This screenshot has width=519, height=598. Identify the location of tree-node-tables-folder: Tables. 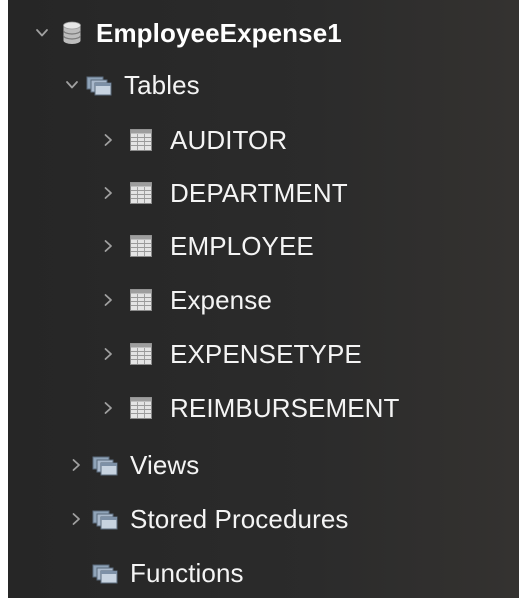
(132, 85).